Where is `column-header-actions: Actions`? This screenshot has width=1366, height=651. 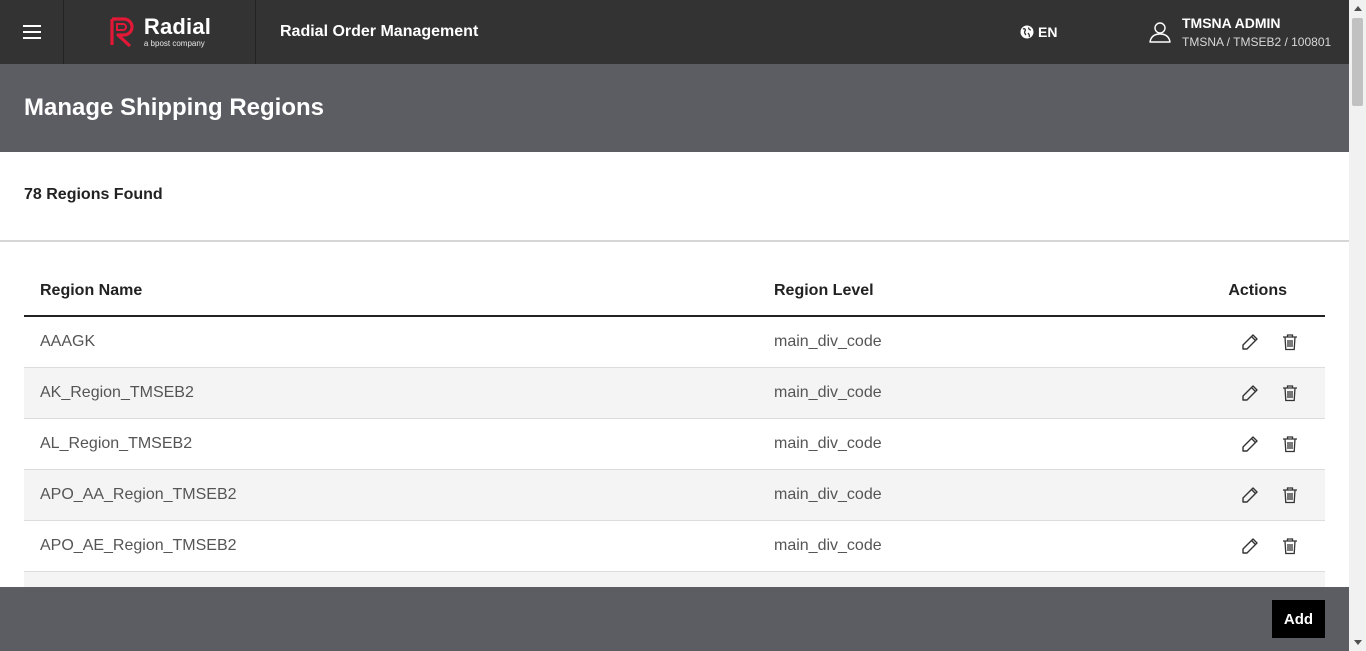
column-header-actions: Actions is located at coordinates (1257, 290).